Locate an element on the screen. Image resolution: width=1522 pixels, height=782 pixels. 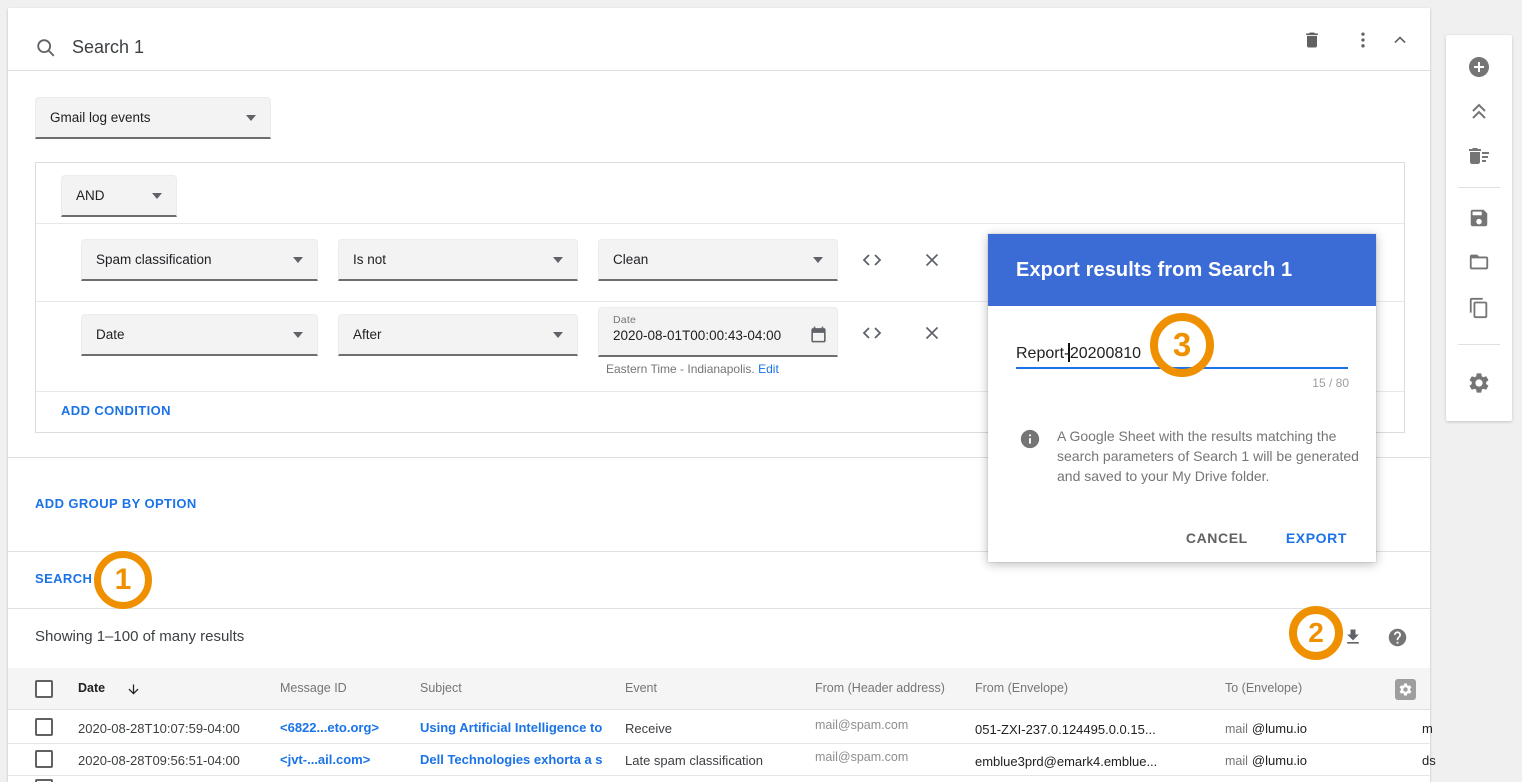
sort-desc-icon is located at coordinates (133, 689).